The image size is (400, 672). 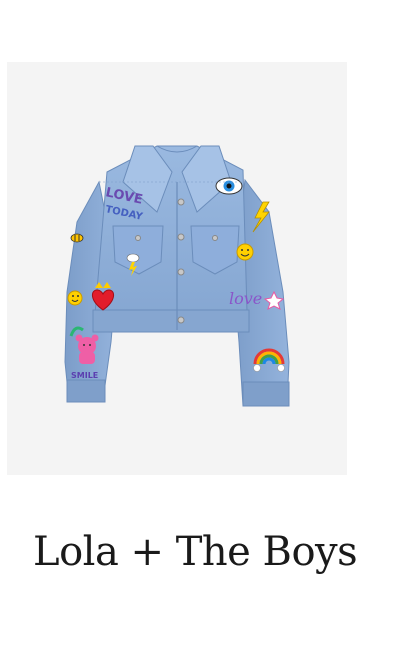 What do you see at coordinates (195, 552) in the screenshot?
I see `brand-name: Lola + The Boys` at bounding box center [195, 552].